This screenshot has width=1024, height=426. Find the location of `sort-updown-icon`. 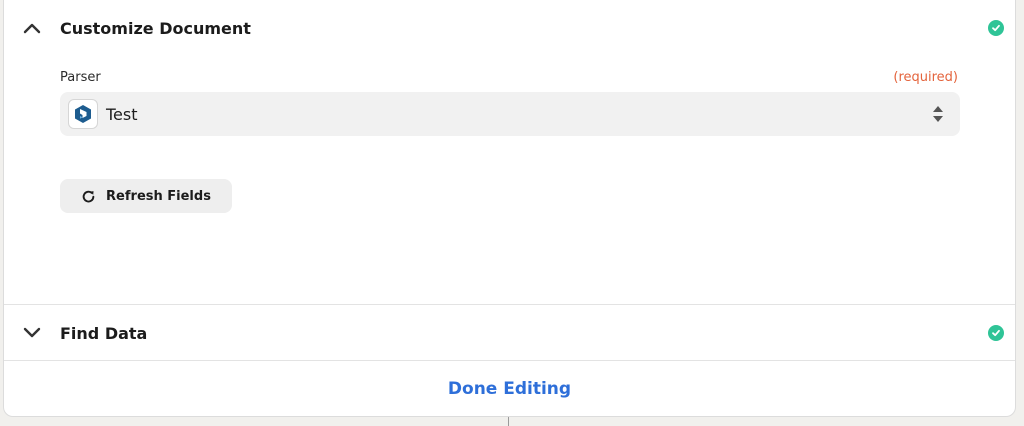

sort-updown-icon is located at coordinates (938, 114).